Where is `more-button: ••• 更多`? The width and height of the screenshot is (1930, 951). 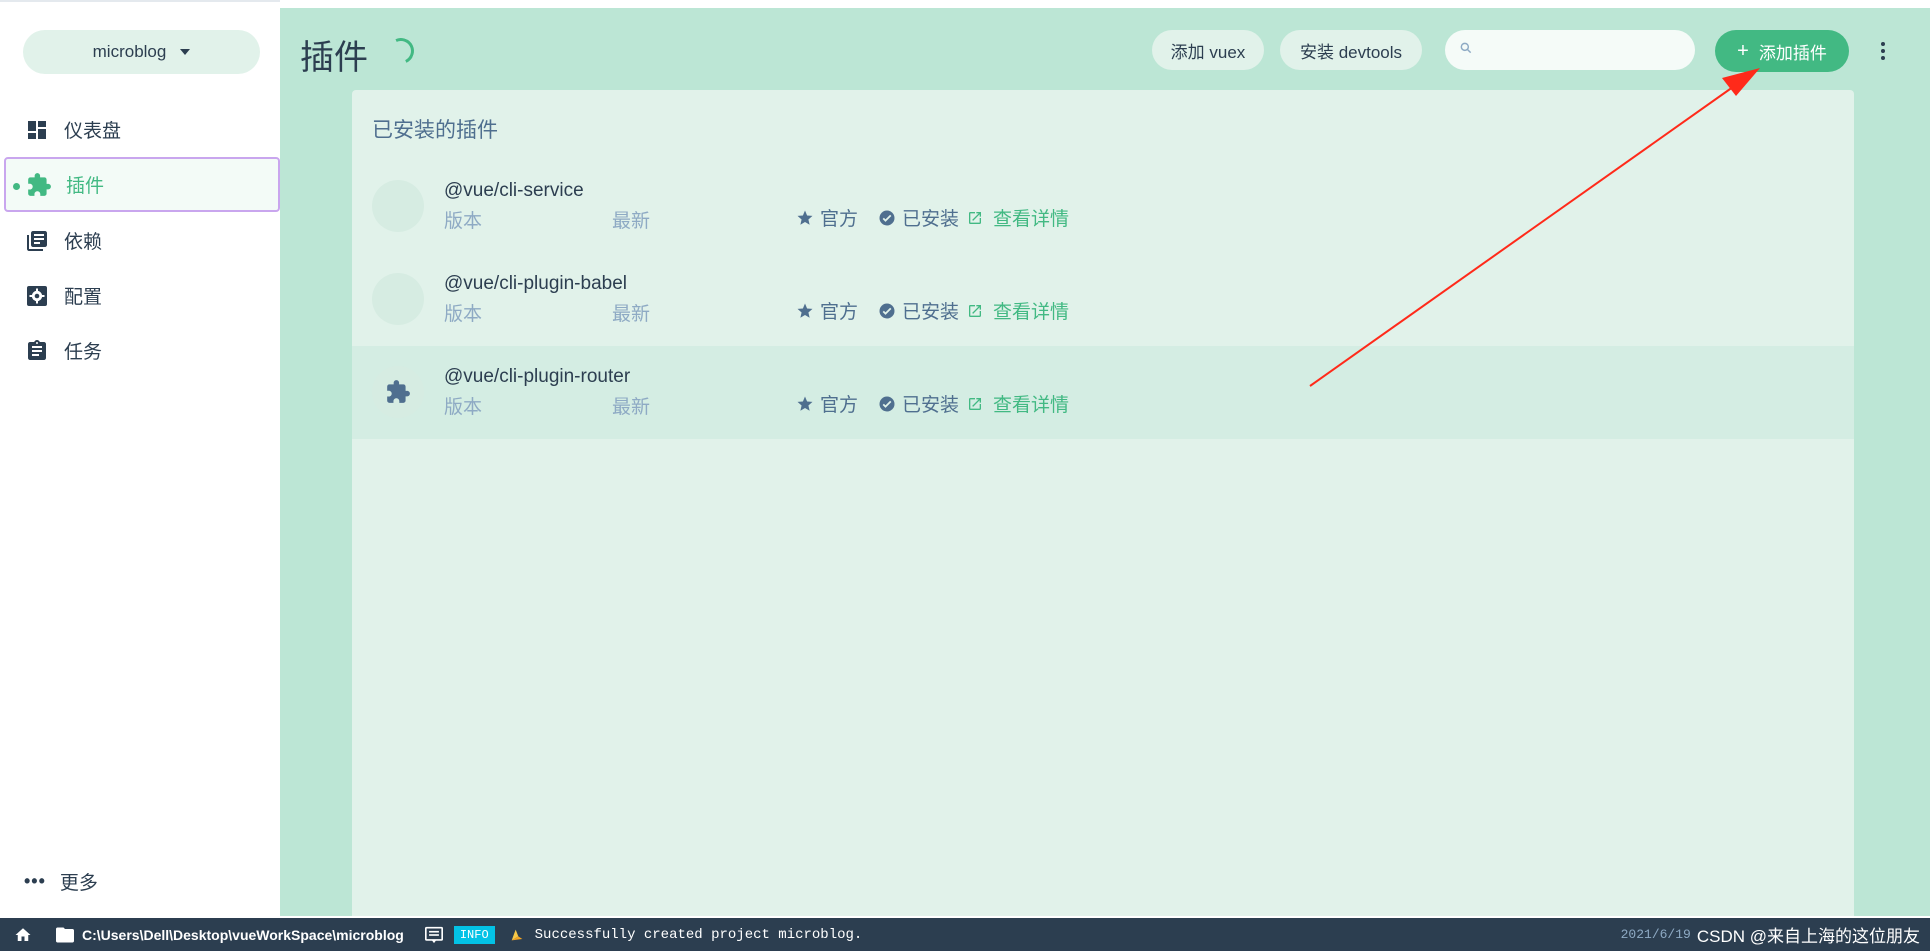 more-button: ••• 更多 is located at coordinates (61, 881).